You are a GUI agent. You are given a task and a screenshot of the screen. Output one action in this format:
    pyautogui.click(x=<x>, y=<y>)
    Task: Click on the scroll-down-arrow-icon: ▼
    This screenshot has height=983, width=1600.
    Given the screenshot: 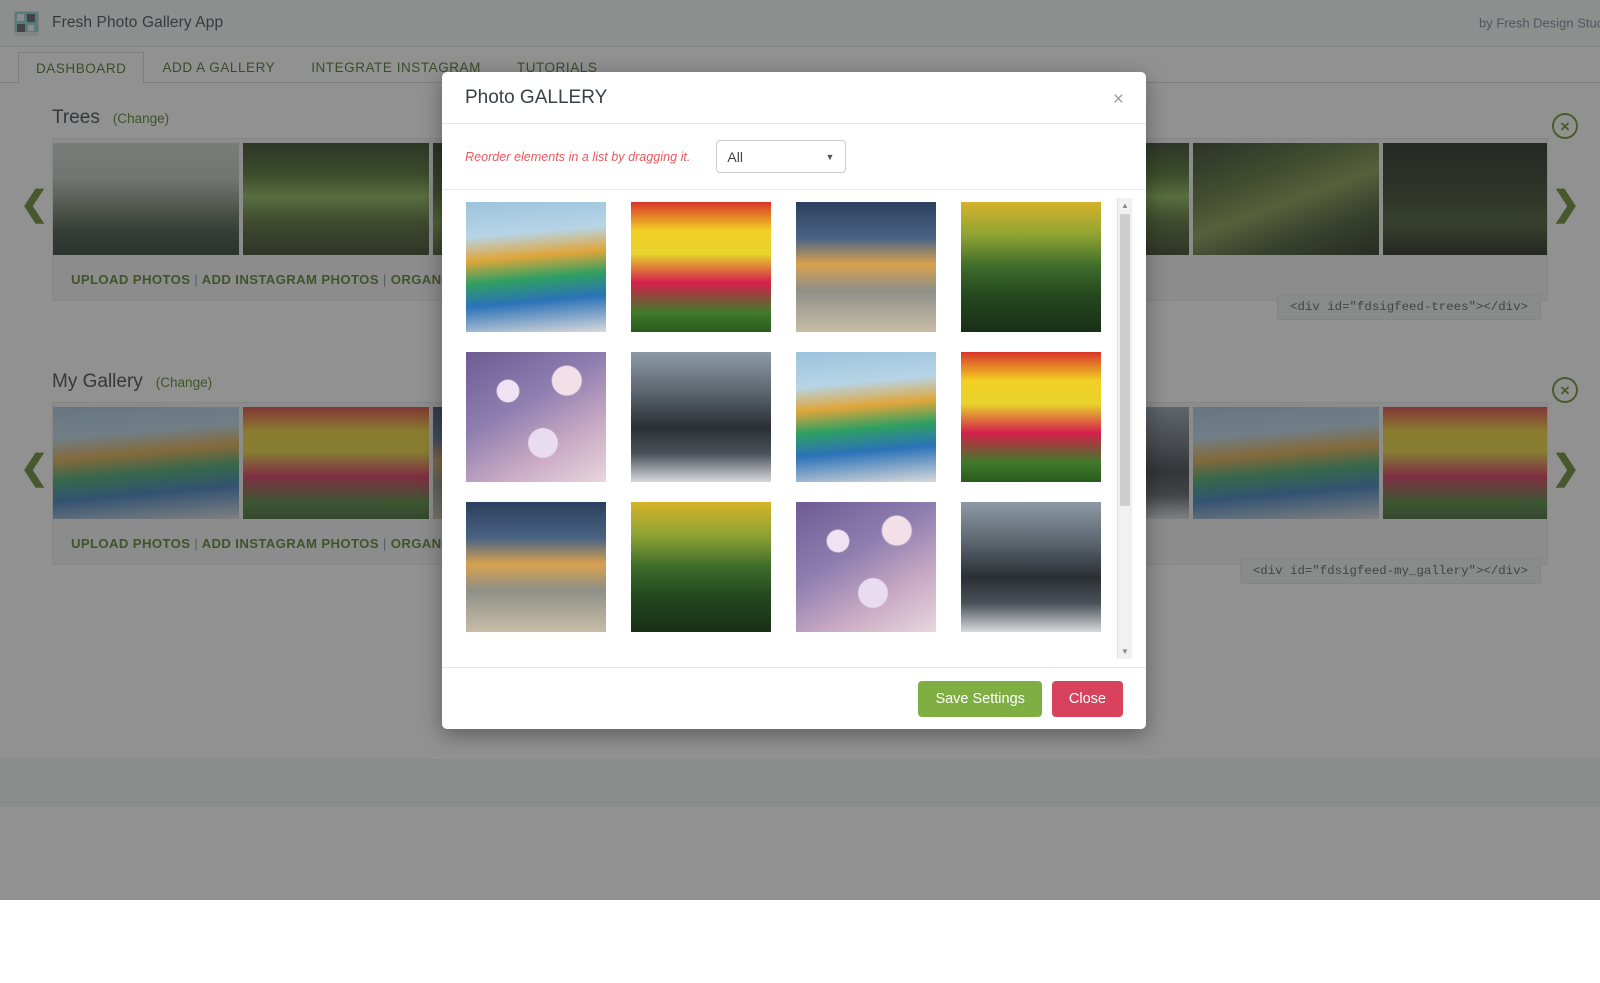 What is the action you would take?
    pyautogui.click(x=1125, y=651)
    